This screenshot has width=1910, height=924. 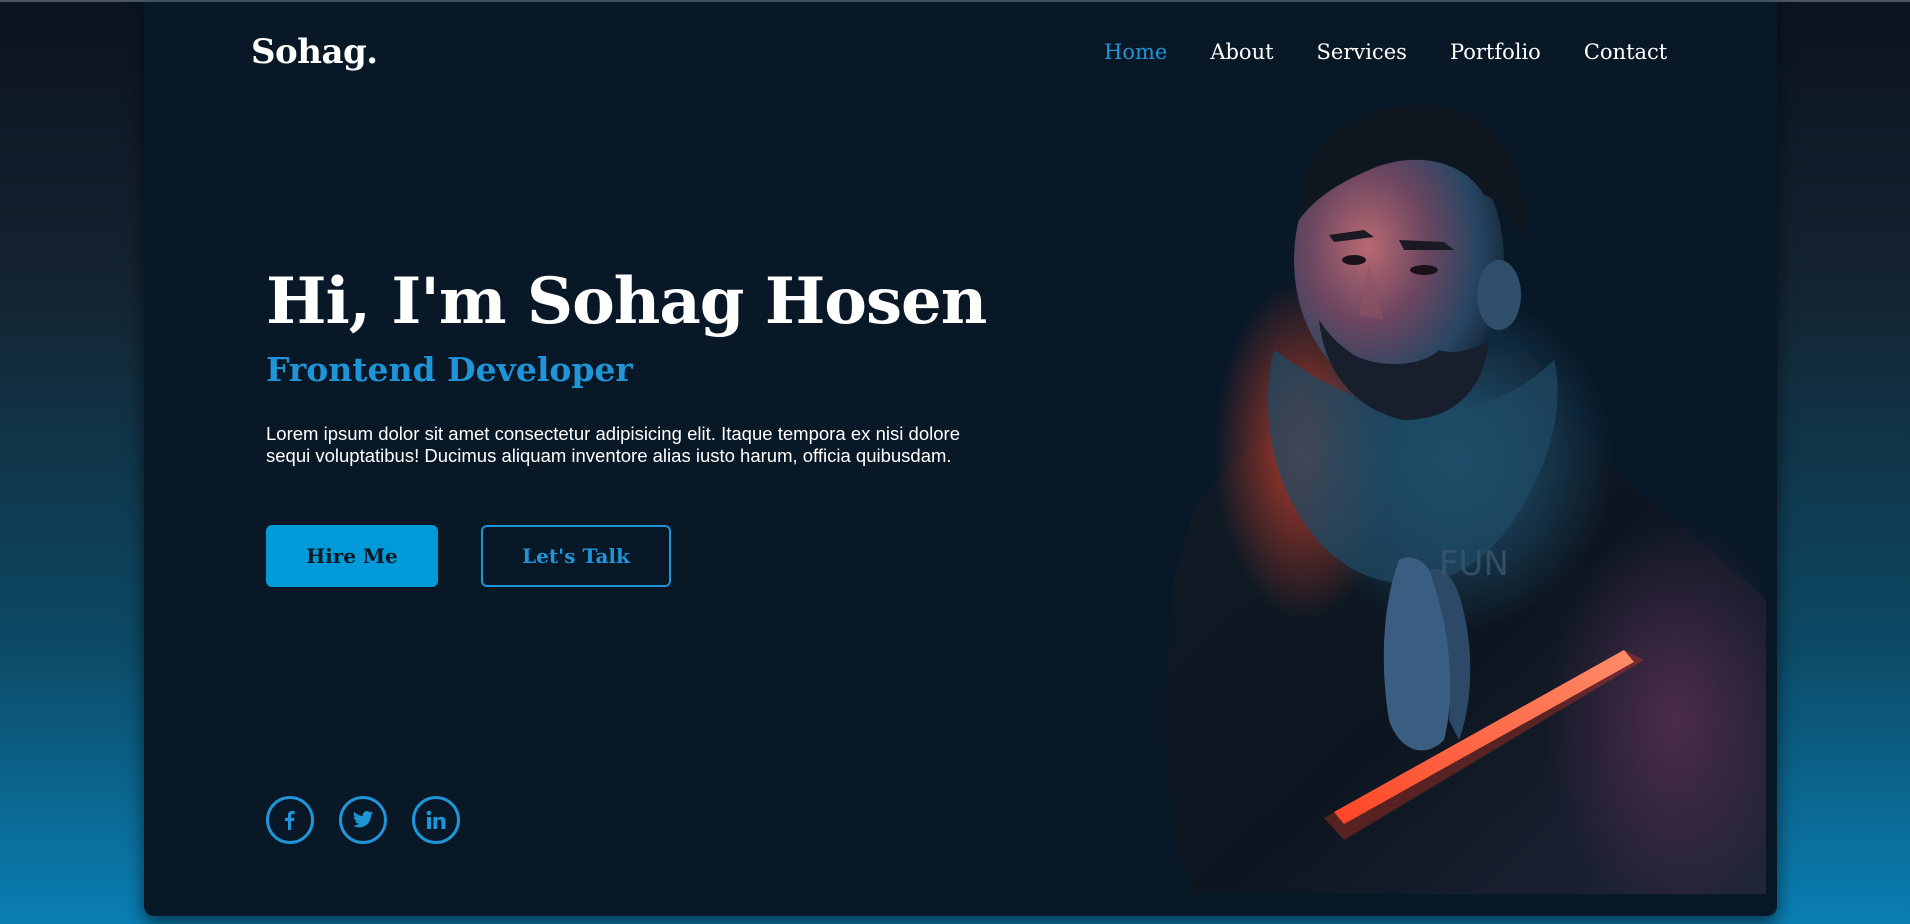 I want to click on twitter-icon, so click(x=363, y=819).